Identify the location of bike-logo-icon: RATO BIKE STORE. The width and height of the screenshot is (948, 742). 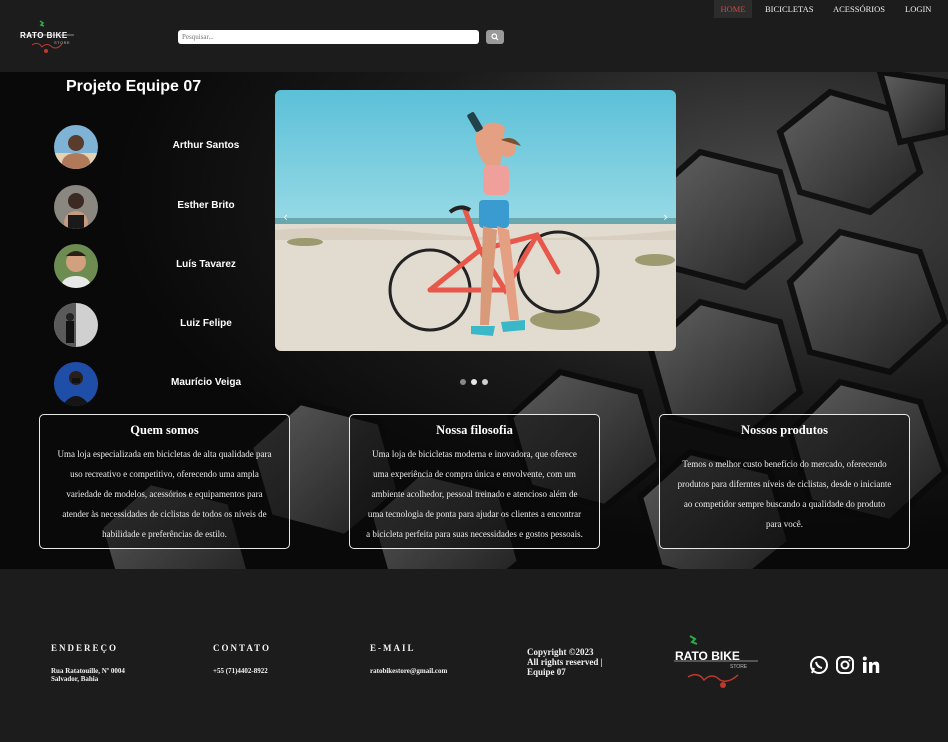
(716, 661).